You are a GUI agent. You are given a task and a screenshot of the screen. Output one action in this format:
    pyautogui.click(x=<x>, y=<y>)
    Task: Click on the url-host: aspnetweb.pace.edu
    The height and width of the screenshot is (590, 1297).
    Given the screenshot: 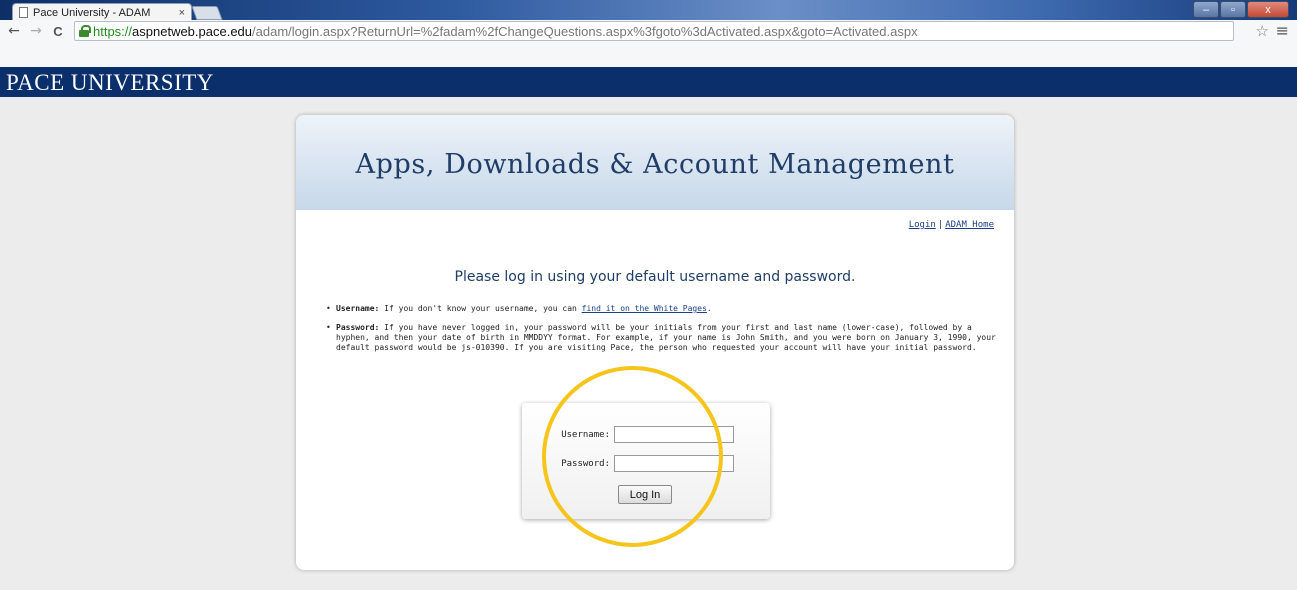 What is the action you would take?
    pyautogui.click(x=192, y=31)
    